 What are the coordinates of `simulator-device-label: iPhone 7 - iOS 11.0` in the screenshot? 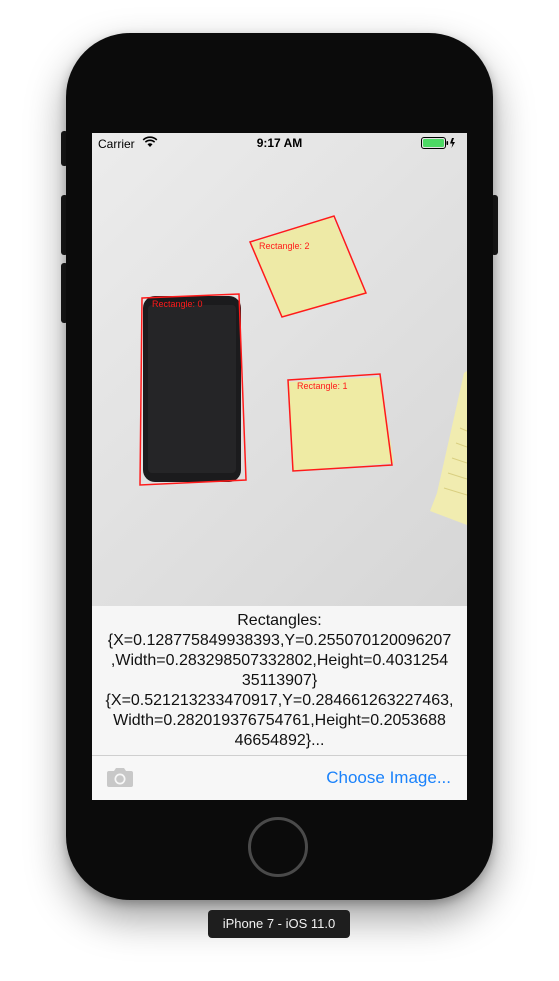 It's located at (279, 924).